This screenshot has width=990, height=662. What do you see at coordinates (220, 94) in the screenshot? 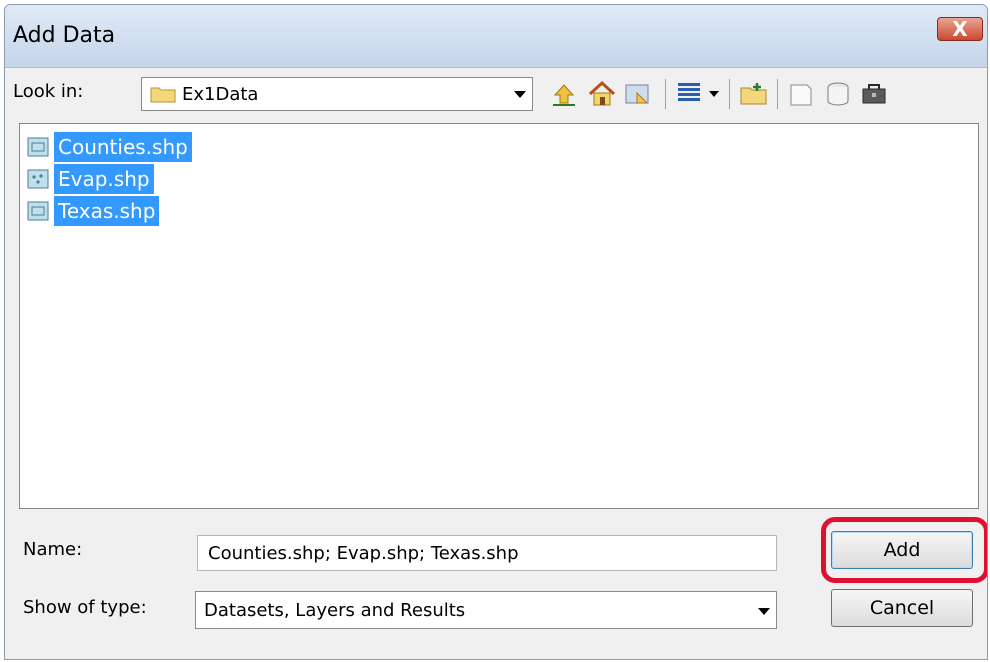
I see `look-in-value: Ex1Data` at bounding box center [220, 94].